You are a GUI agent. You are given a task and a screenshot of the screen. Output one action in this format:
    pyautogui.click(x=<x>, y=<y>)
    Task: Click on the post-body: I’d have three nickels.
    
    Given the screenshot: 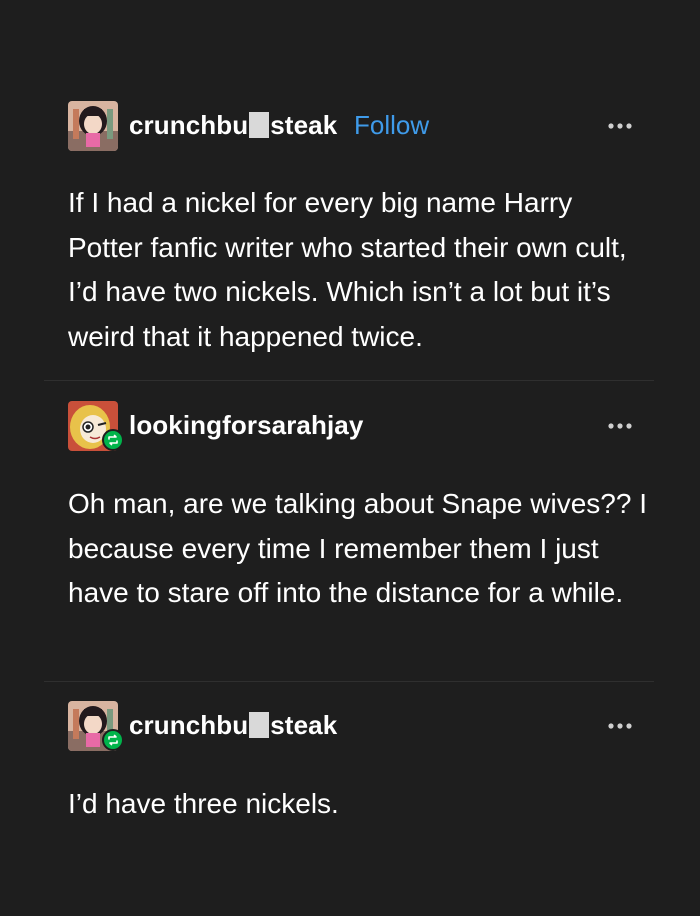 What is the action you would take?
    pyautogui.click(x=203, y=803)
    